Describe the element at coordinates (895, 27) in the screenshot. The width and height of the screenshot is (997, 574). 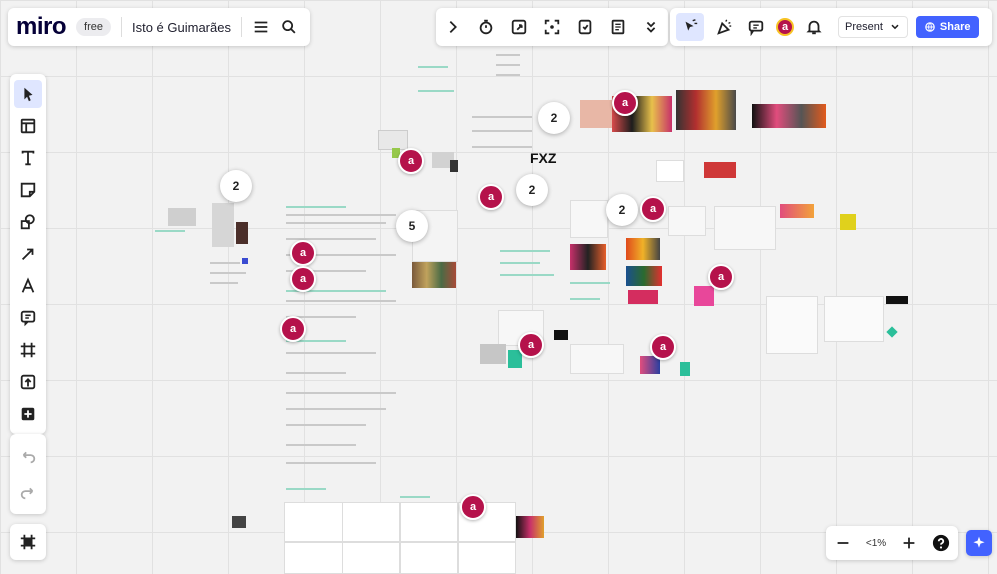
I see `chevron-down-icon` at that location.